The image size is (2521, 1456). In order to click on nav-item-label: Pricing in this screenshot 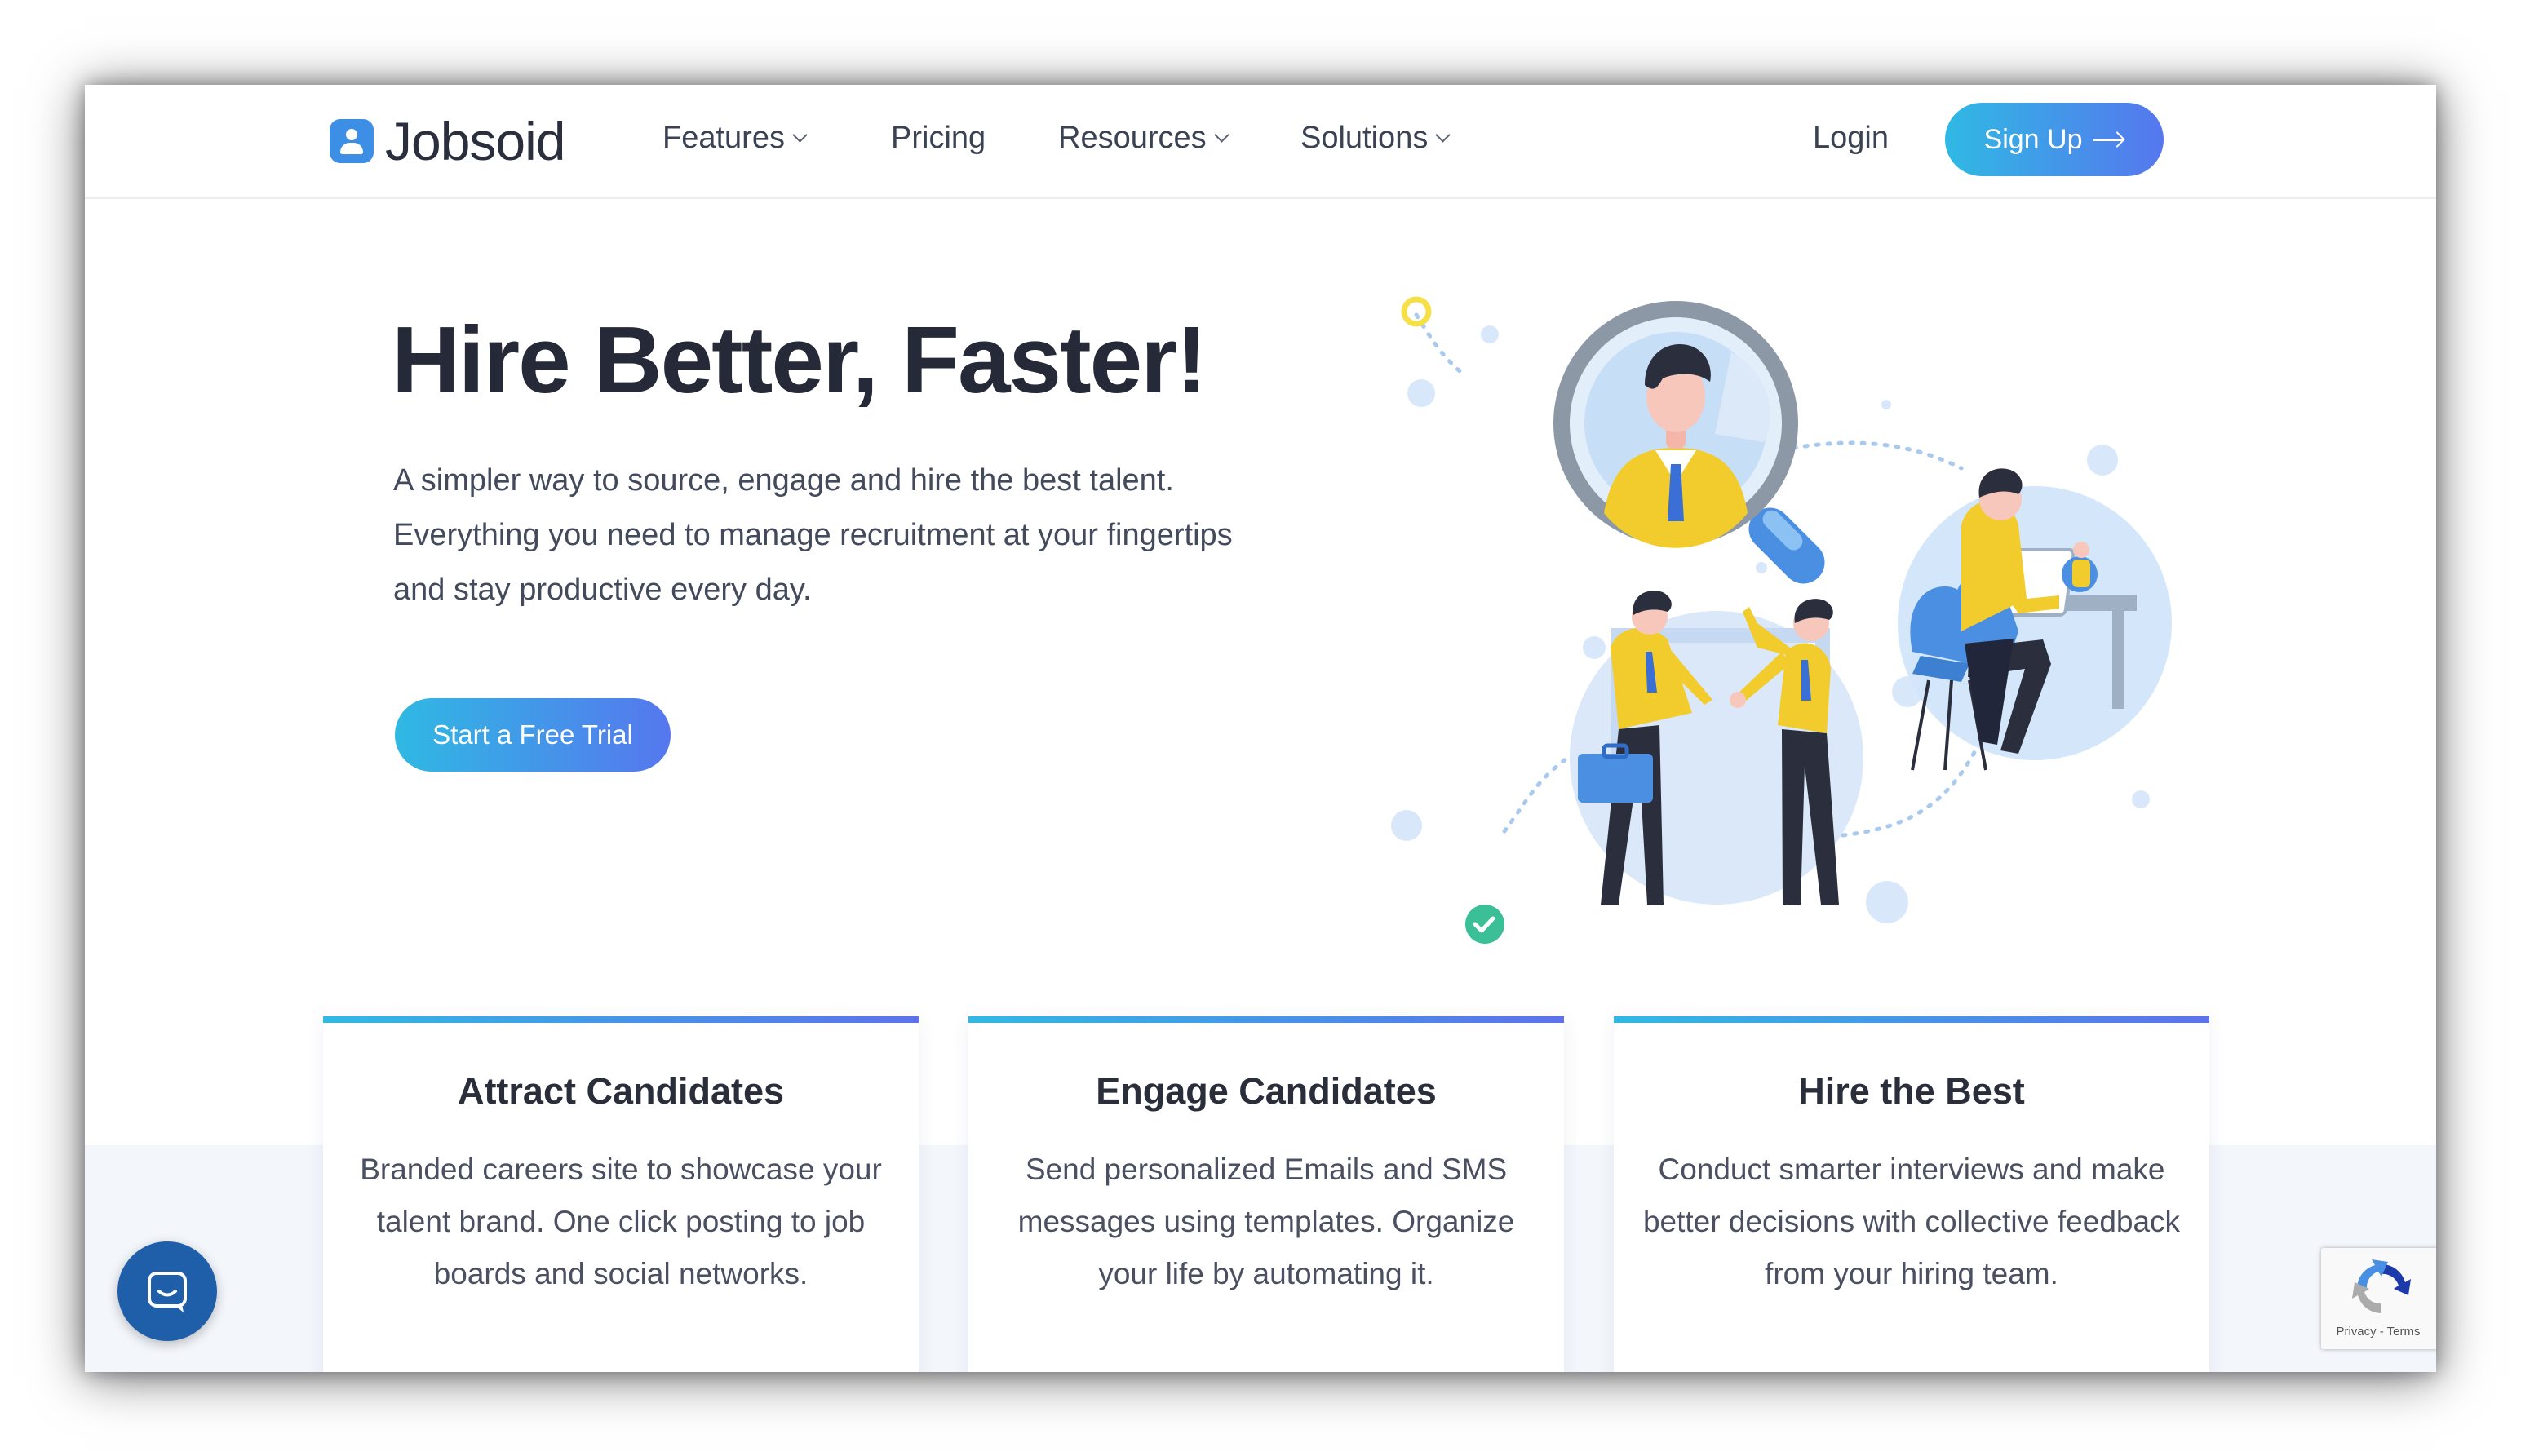, I will do `click(939, 138)`.